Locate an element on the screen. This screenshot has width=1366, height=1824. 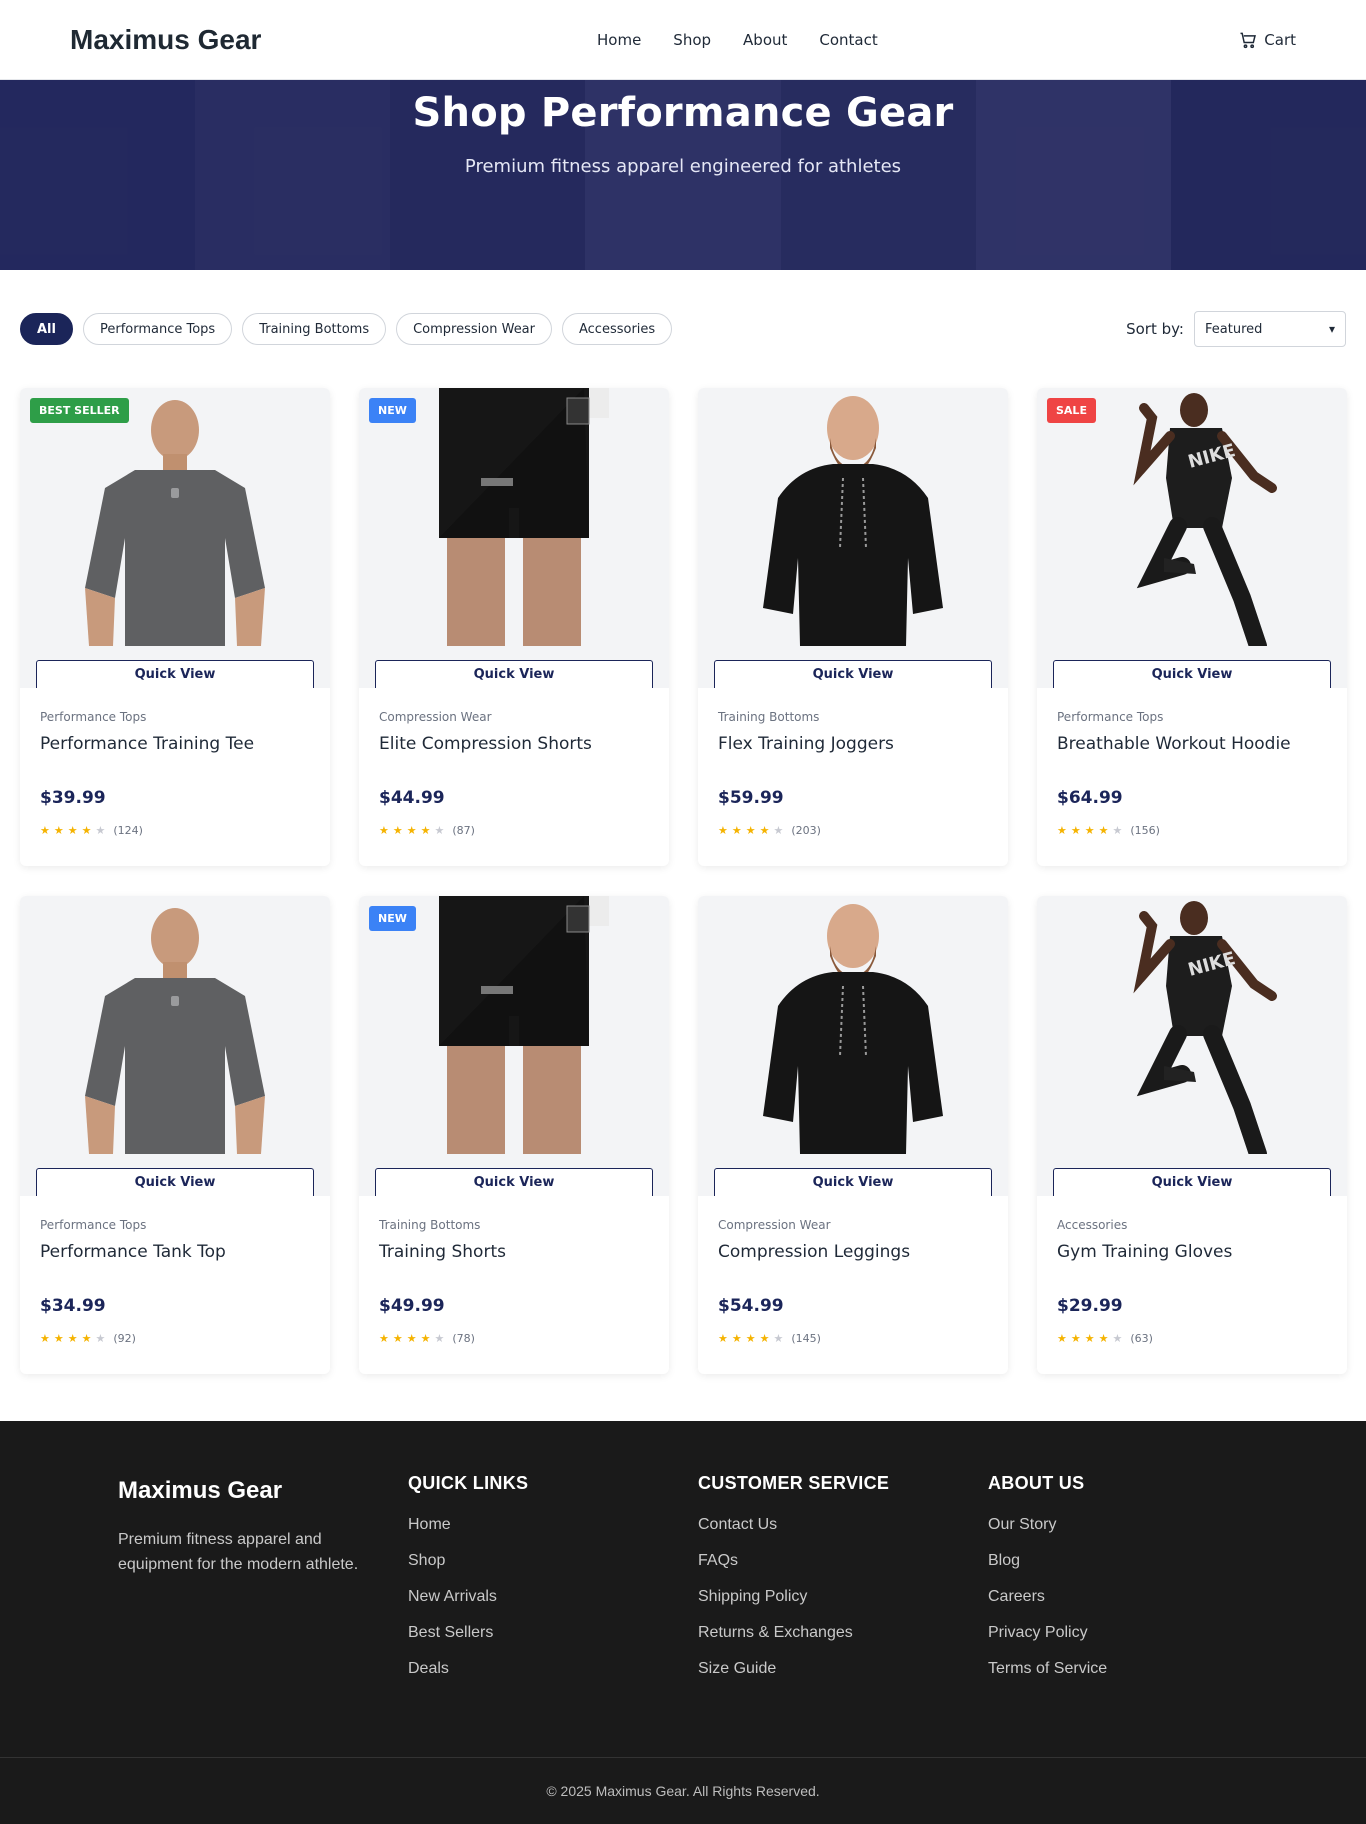
cart-link: Cart is located at coordinates (1267, 40).